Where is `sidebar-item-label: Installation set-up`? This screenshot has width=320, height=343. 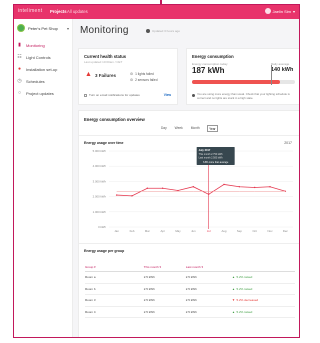 sidebar-item-label: Installation set-up is located at coordinates (42, 69).